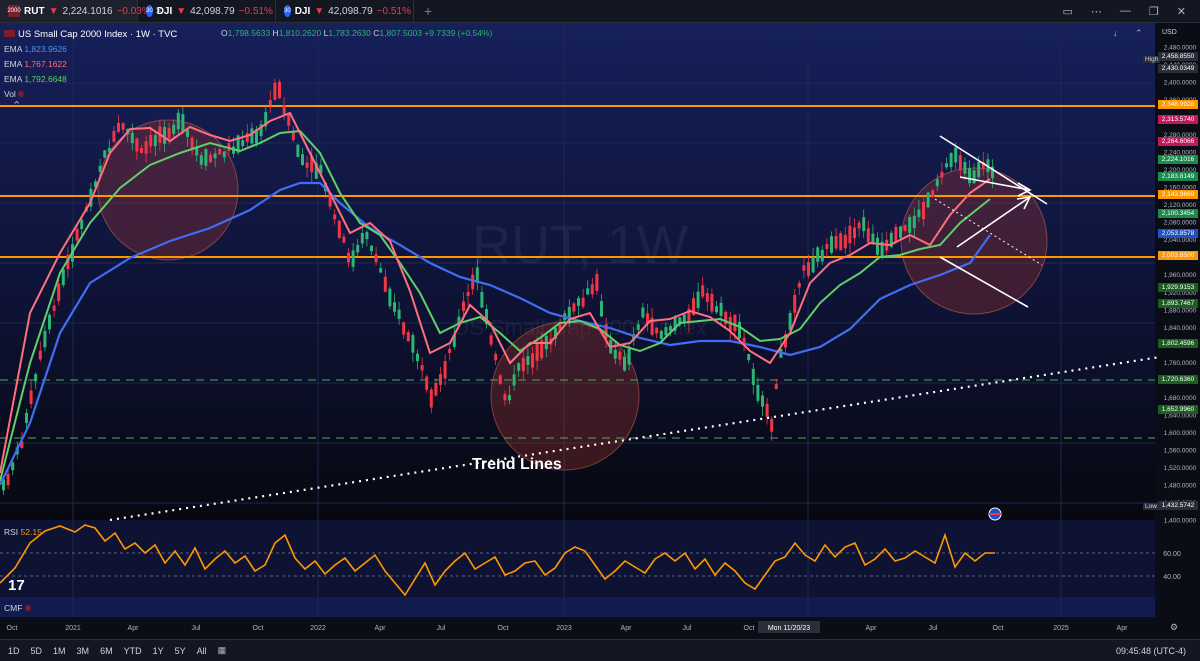 The width and height of the screenshot is (1200, 661). I want to click on calendar-icon: ▦, so click(222, 650).